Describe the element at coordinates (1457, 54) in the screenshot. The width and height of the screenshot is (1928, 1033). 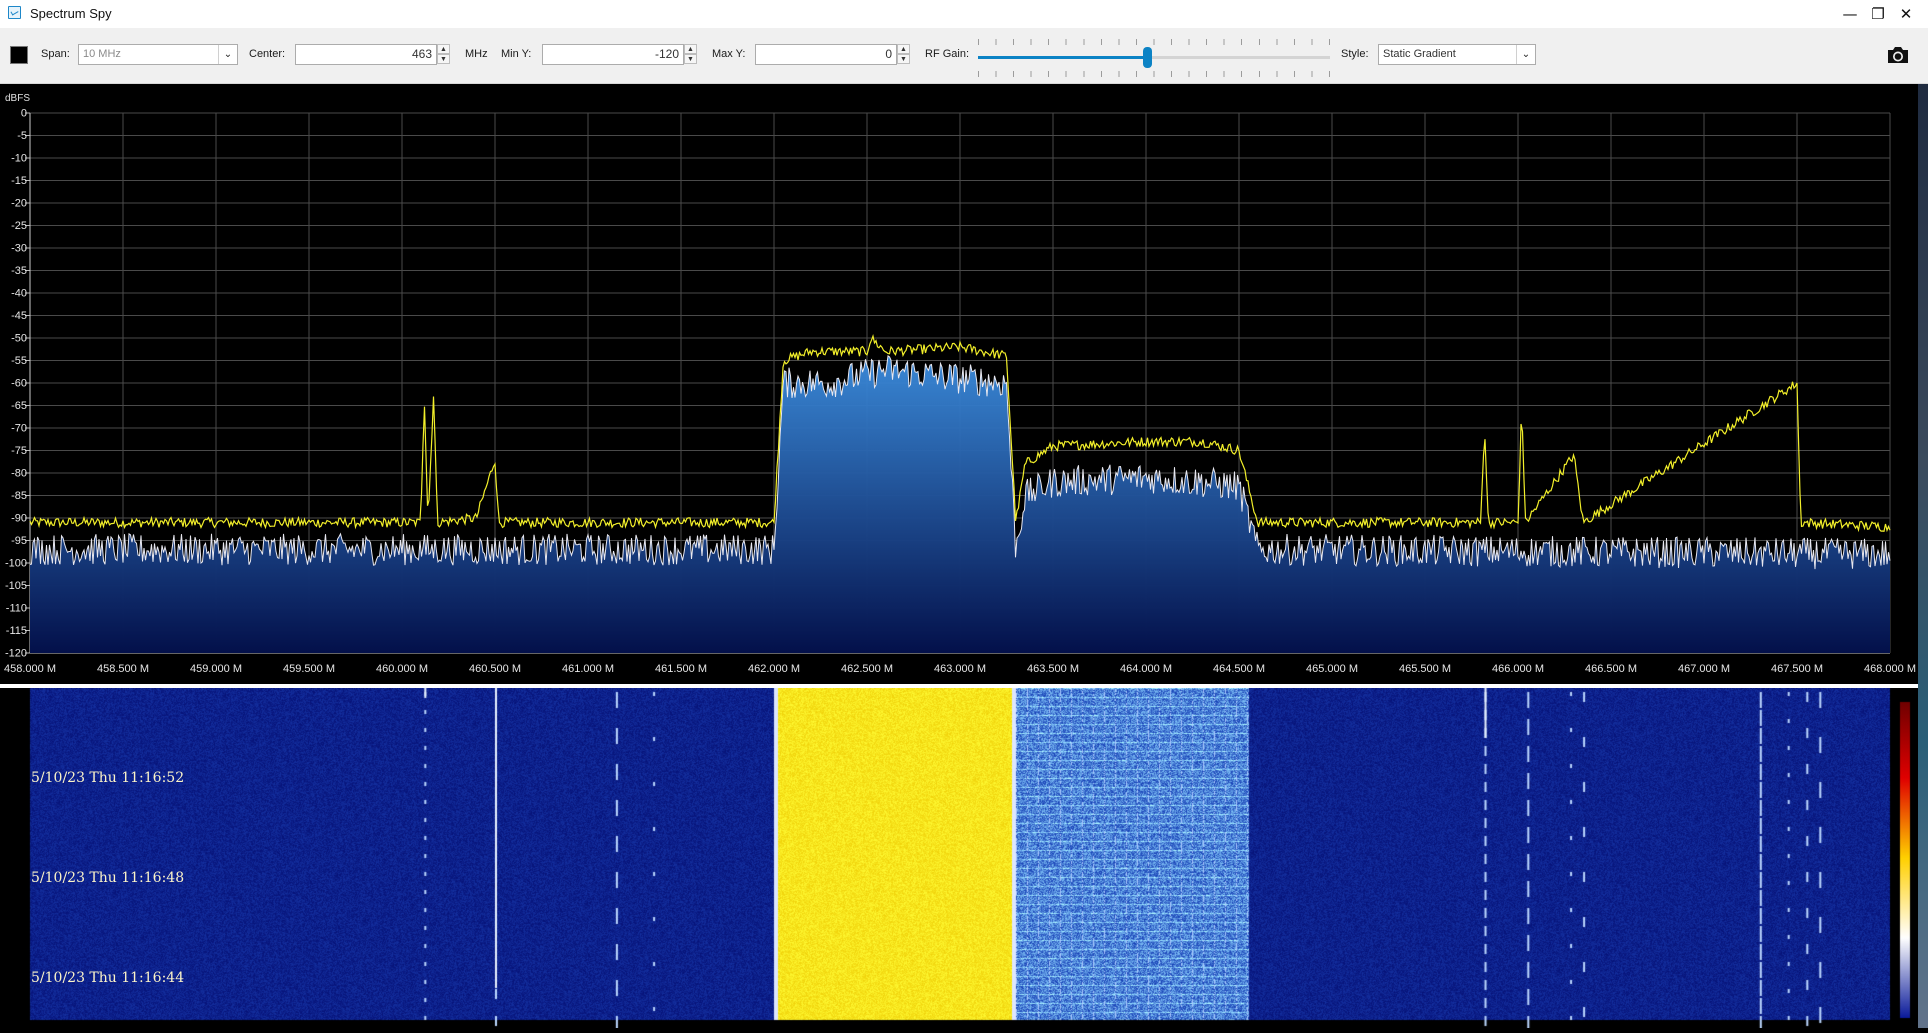
I see `style-select: Static Gradient ⌄` at that location.